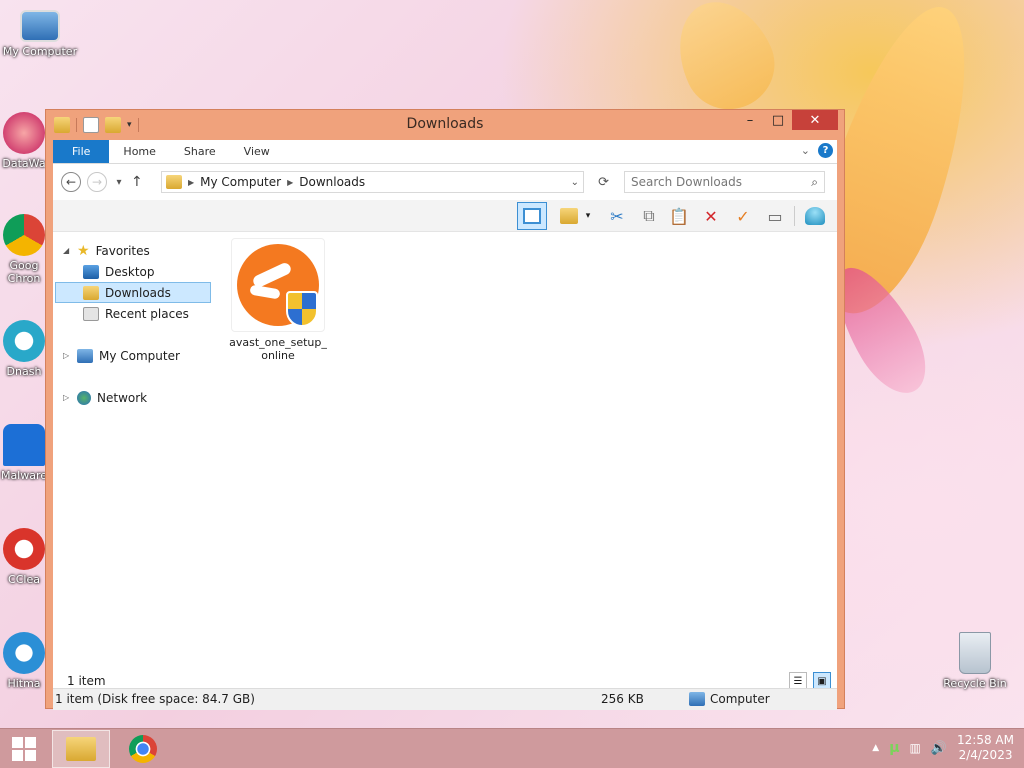 The width and height of the screenshot is (1024, 768). Describe the element at coordinates (83, 250) in the screenshot. I see `star-icon: ★` at that location.